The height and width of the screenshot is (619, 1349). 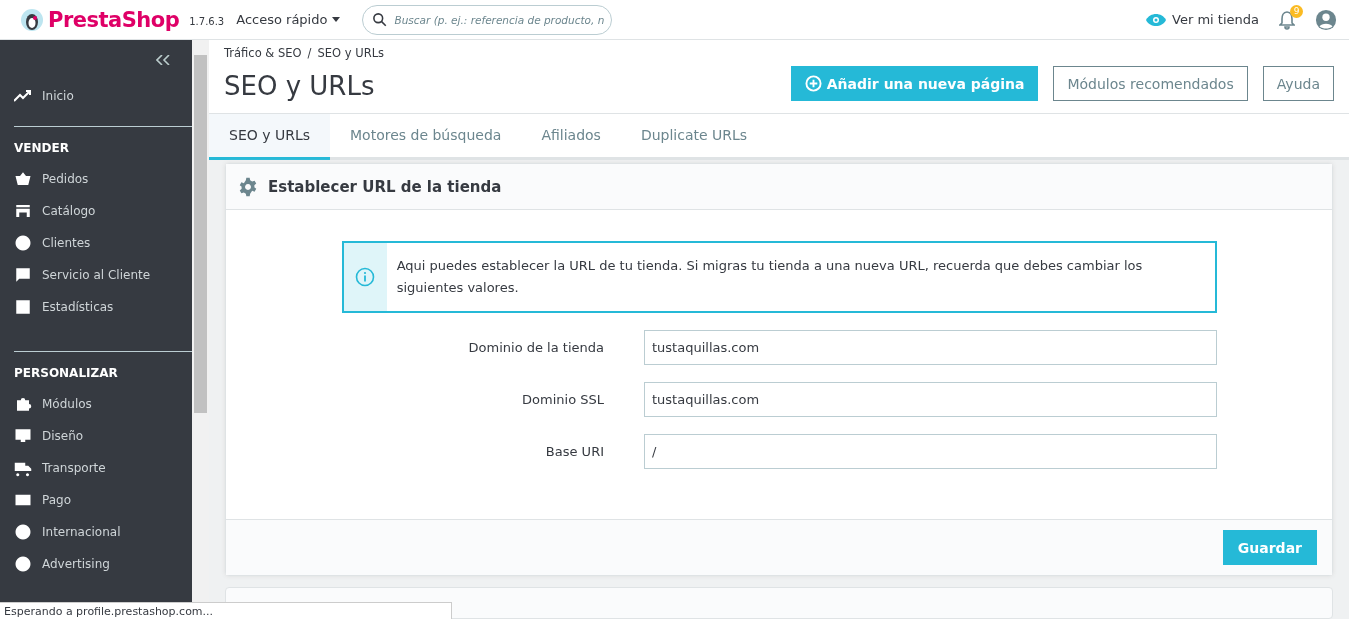 What do you see at coordinates (930, 451) in the screenshot?
I see `input-field: /` at bounding box center [930, 451].